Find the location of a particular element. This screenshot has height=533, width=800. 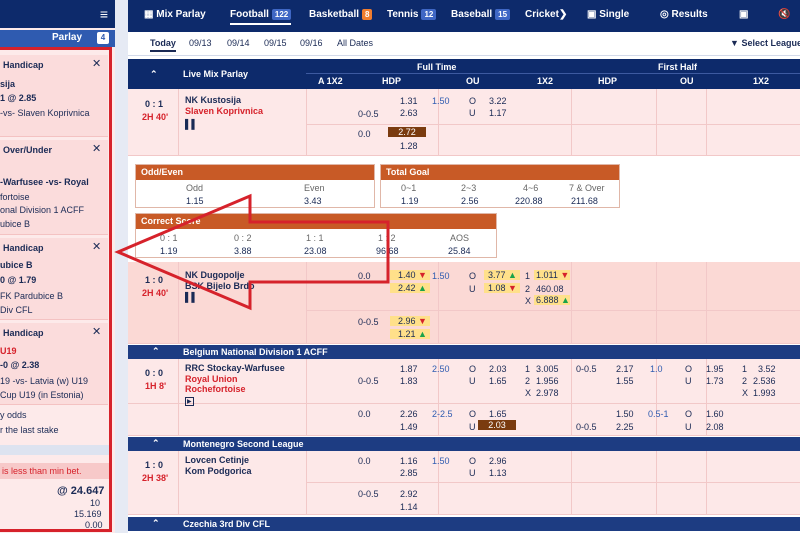

annotation-arrow-icon is located at coordinates (252, 252).